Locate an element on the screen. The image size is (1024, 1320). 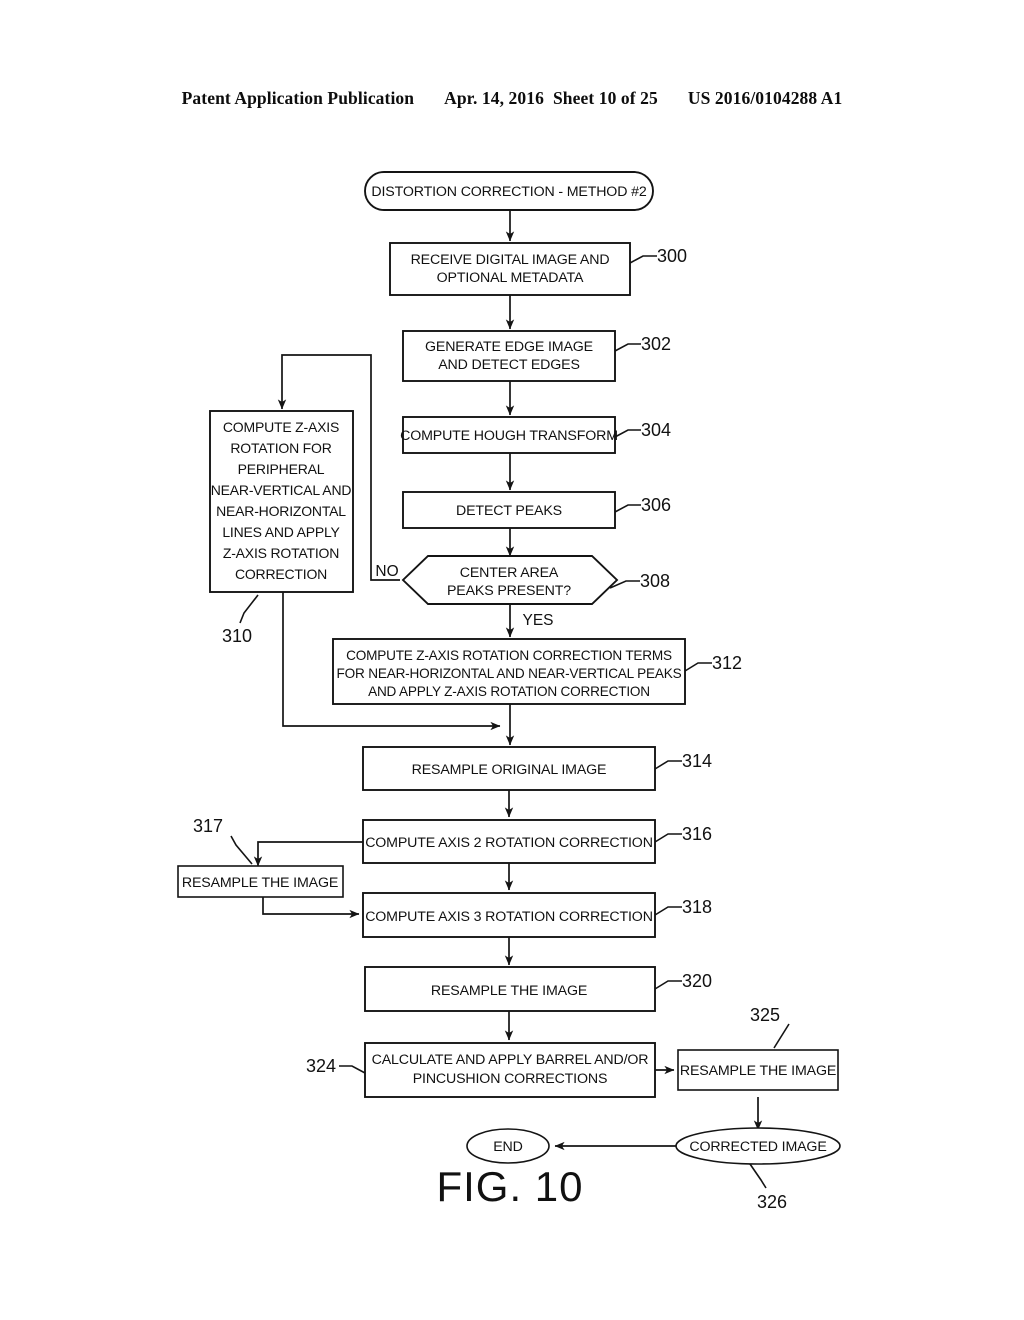
node-310-label-line6: LINES AND APPLY is located at coordinates (281, 532).